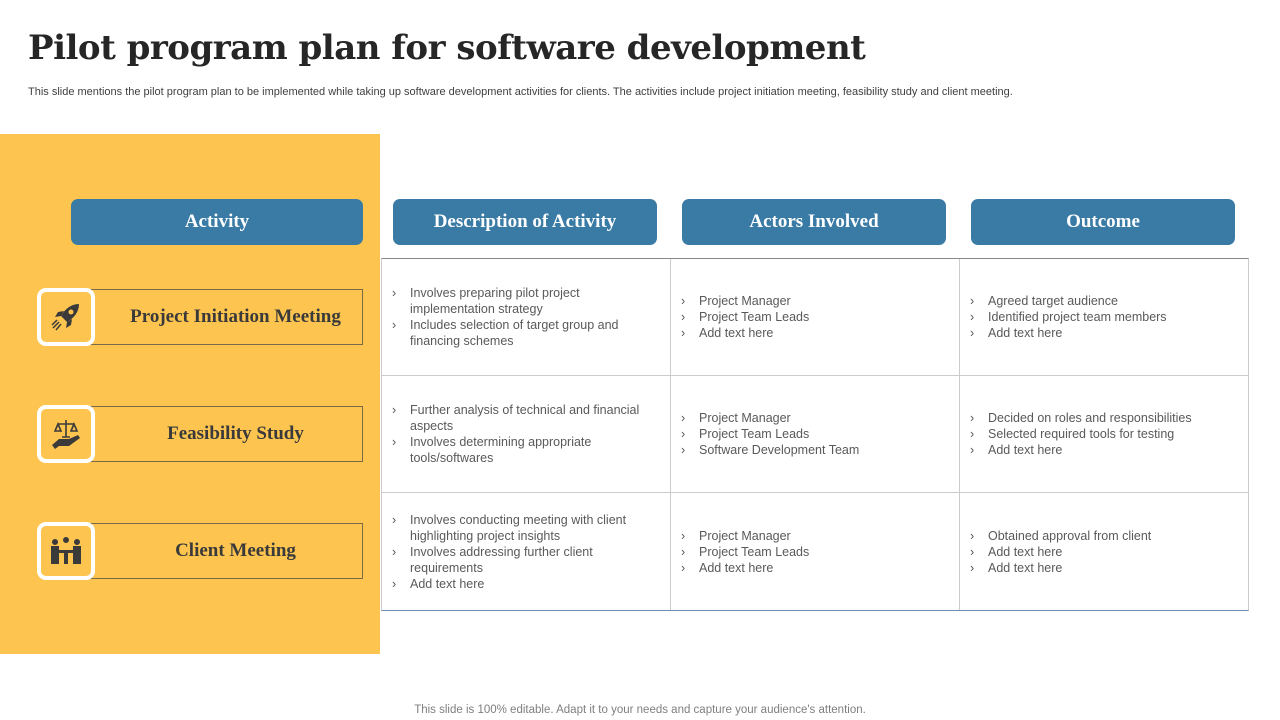 The image size is (1280, 720). What do you see at coordinates (226, 317) in the screenshot?
I see `activity-project-initiation: Project Initiation Meeting` at bounding box center [226, 317].